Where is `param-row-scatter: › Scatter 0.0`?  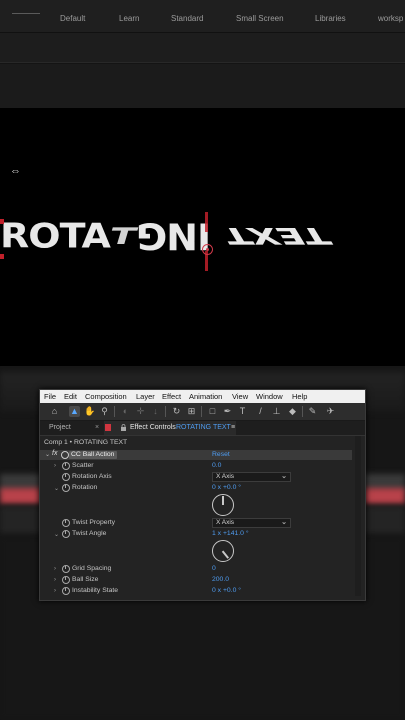 param-row-scatter: › Scatter 0.0 is located at coordinates (196, 466).